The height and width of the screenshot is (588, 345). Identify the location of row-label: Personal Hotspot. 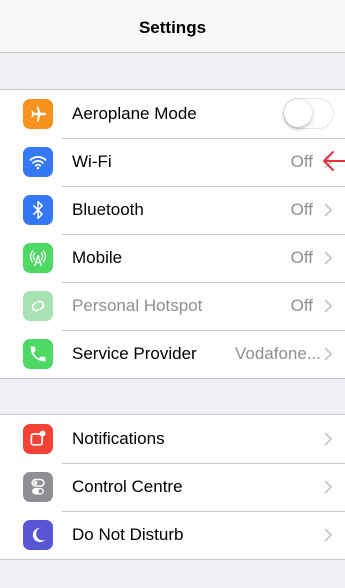
(137, 305).